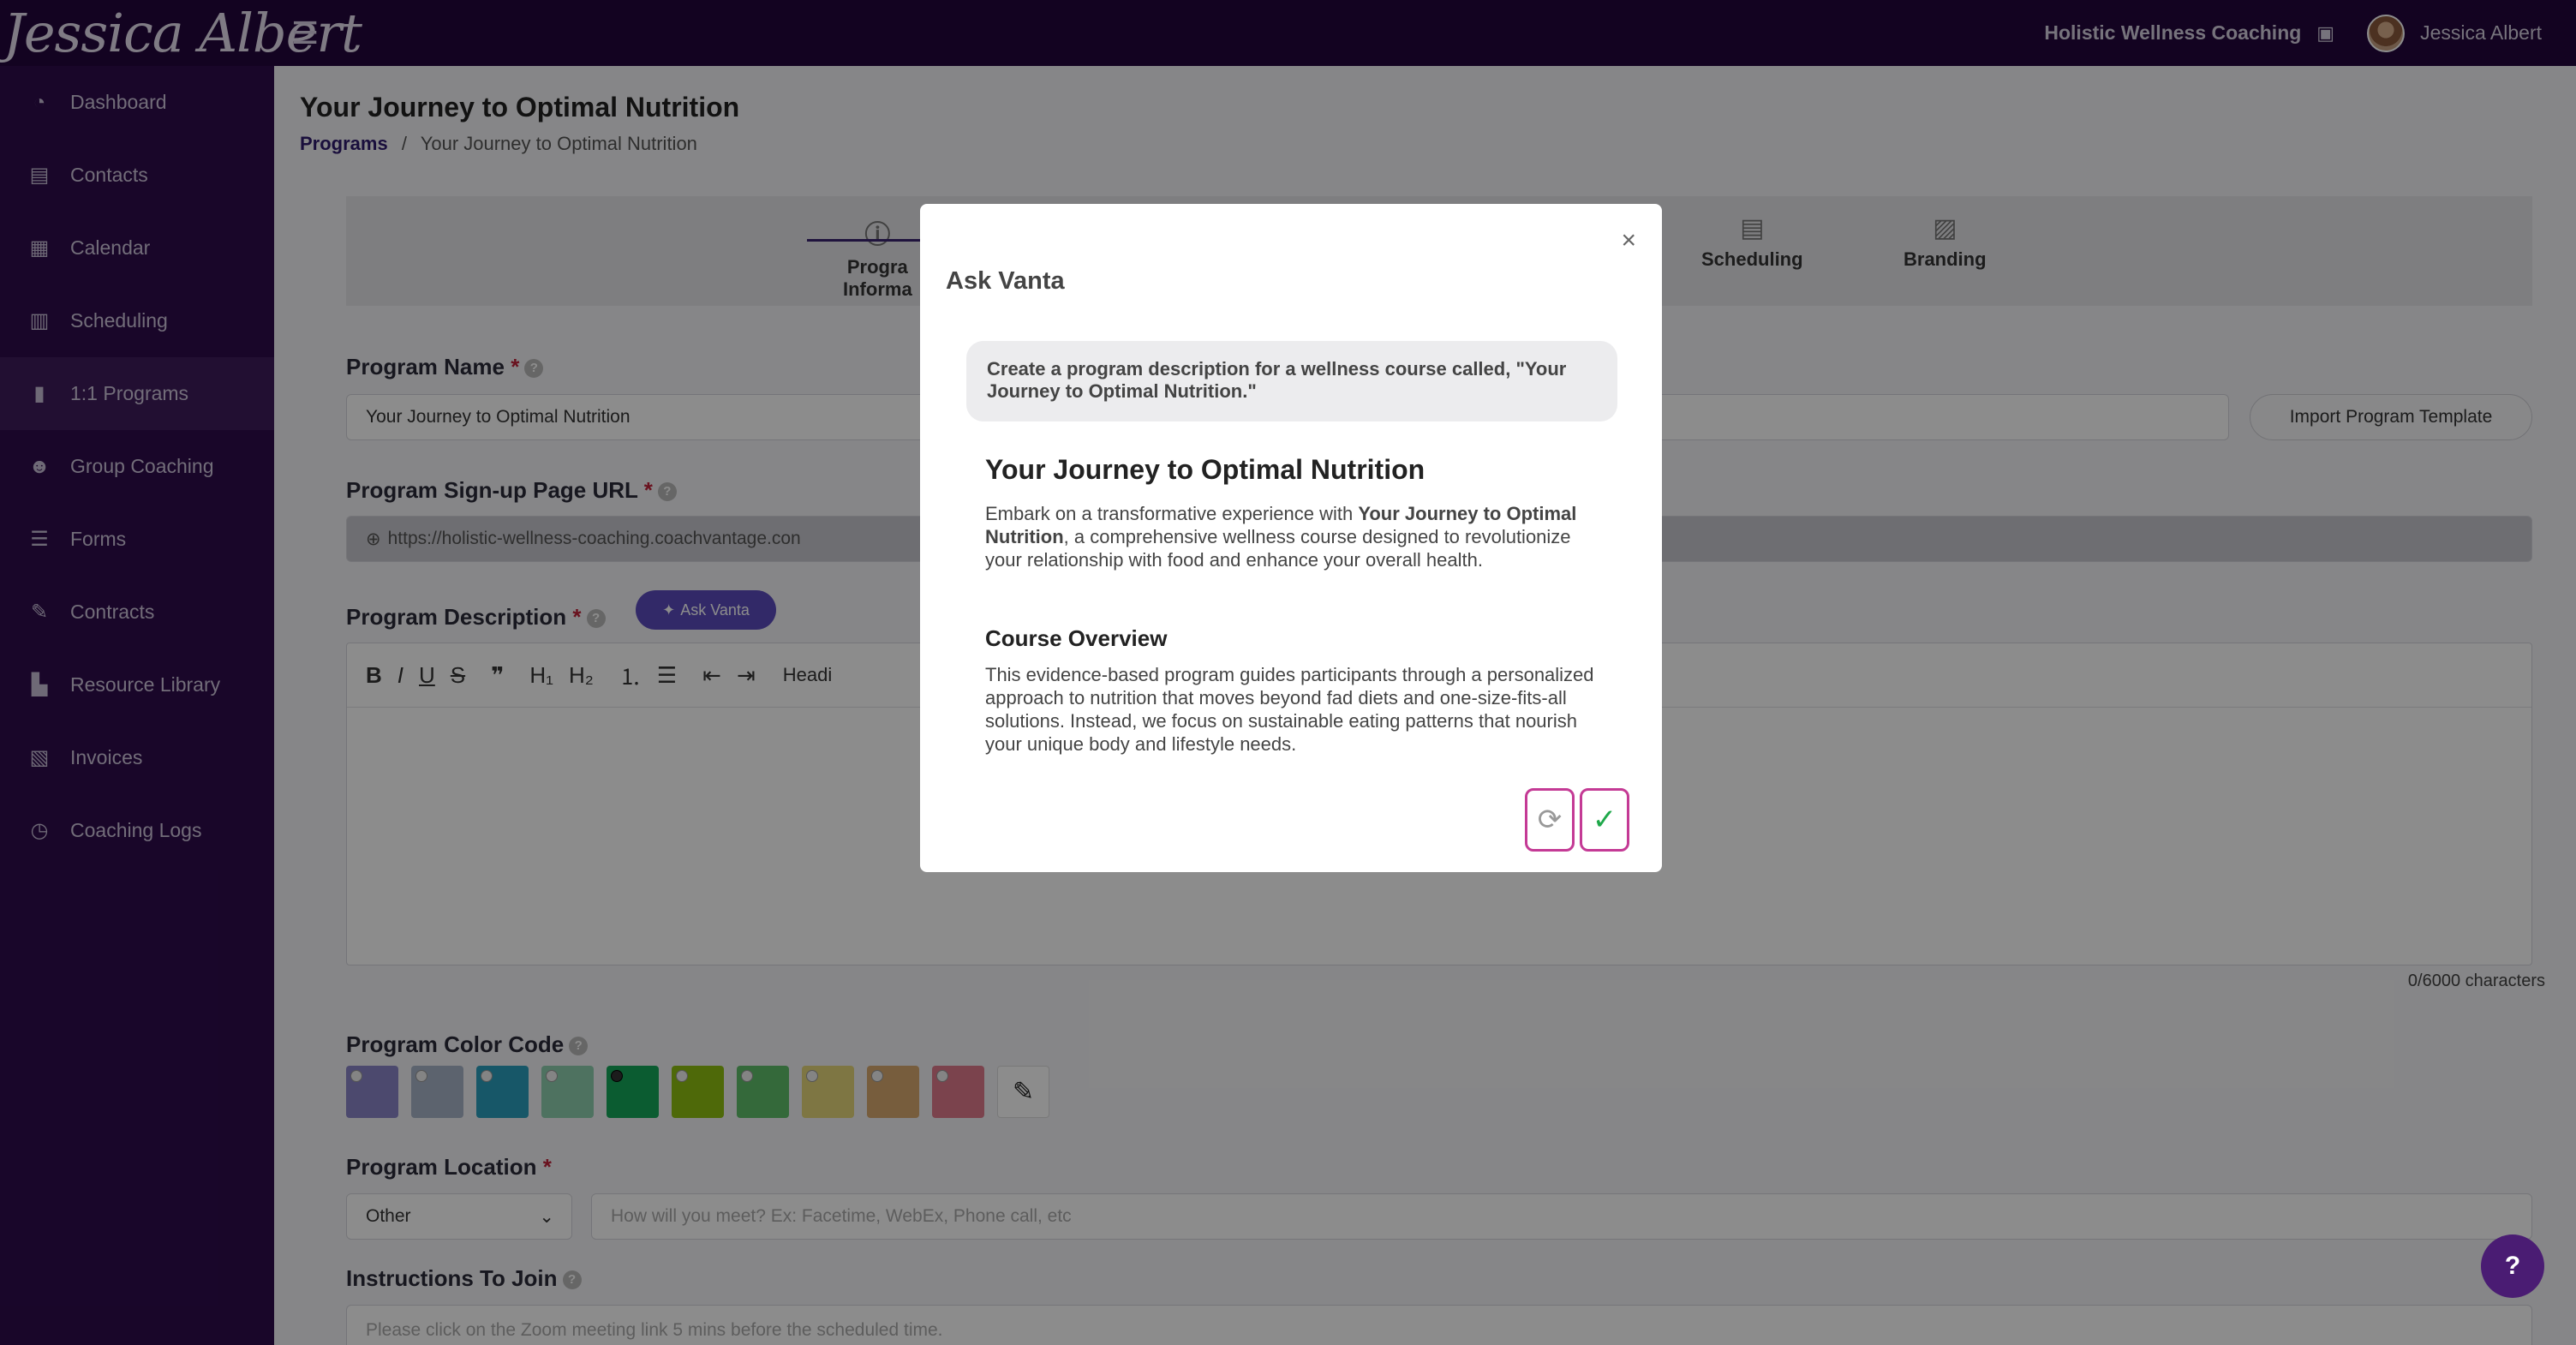  What do you see at coordinates (1205, 469) in the screenshot?
I see `response-title: Your Journey to Optimal Nutrition` at bounding box center [1205, 469].